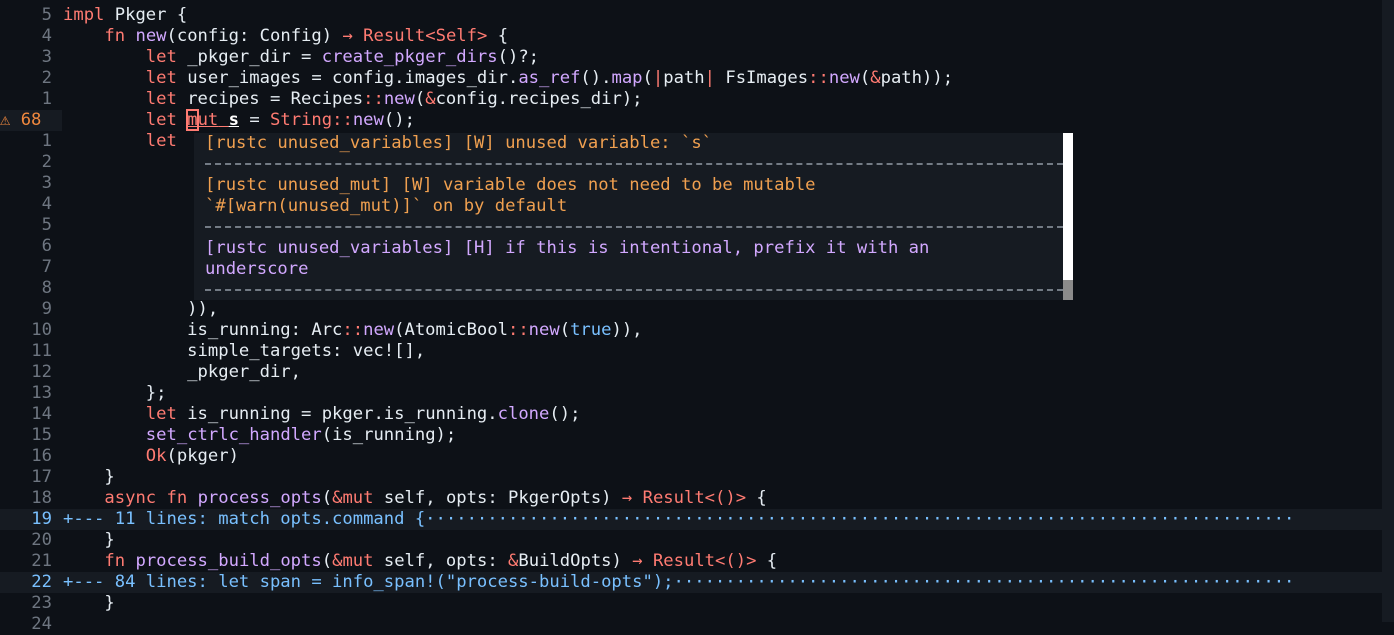  What do you see at coordinates (244, 519) in the screenshot?
I see `fold-summary: +--- 11 lines: match opts.command {` at bounding box center [244, 519].